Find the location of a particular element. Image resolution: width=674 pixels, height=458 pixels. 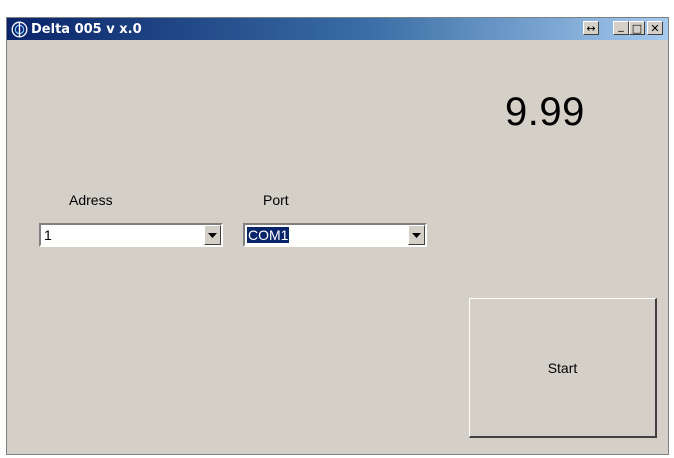

start-button-label: Start is located at coordinates (562, 367).